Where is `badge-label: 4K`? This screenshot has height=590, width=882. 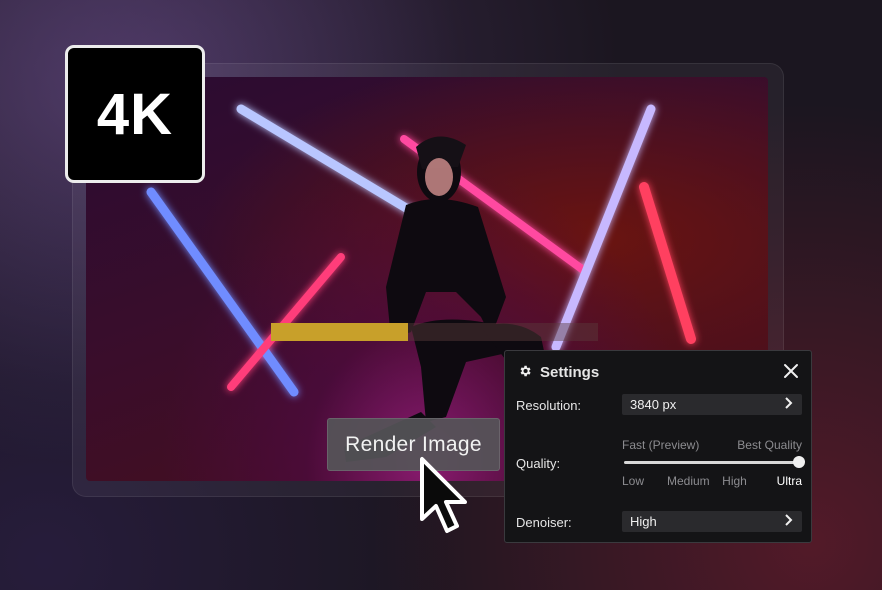
badge-label: 4K is located at coordinates (135, 114).